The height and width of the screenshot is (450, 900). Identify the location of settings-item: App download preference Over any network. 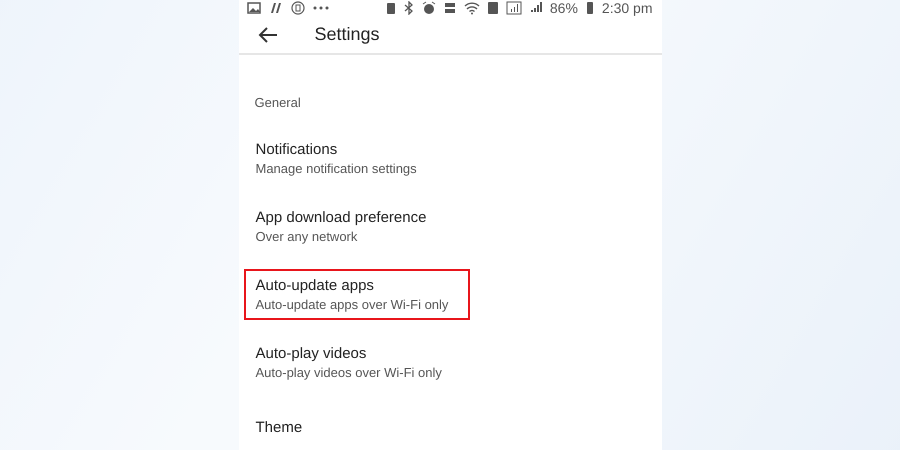
(357, 226).